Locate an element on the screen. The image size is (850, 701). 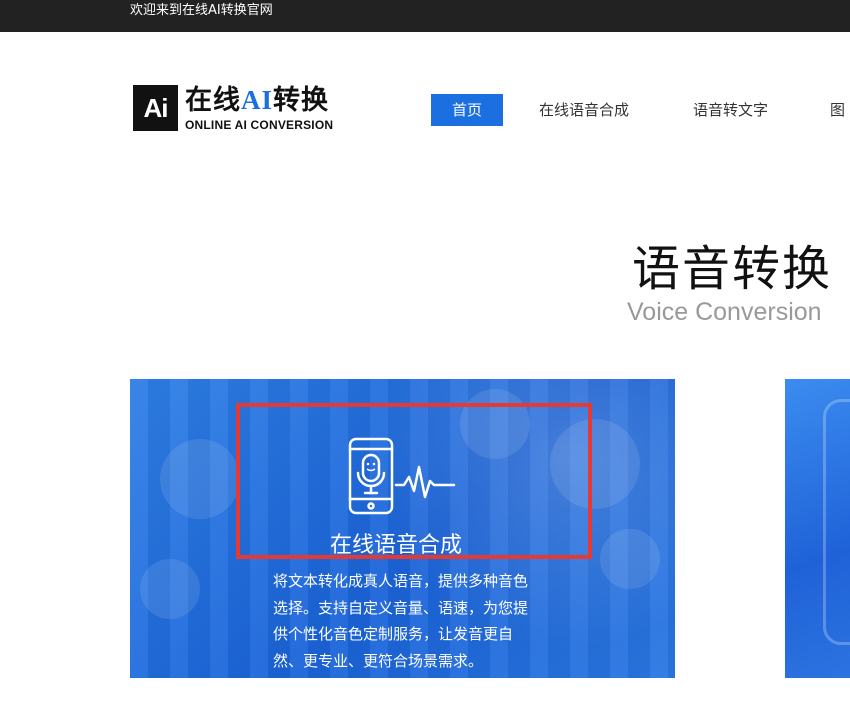
site-logo: Ai 在线AI转换 ONLINE AI CONVERSION is located at coordinates (239, 109).